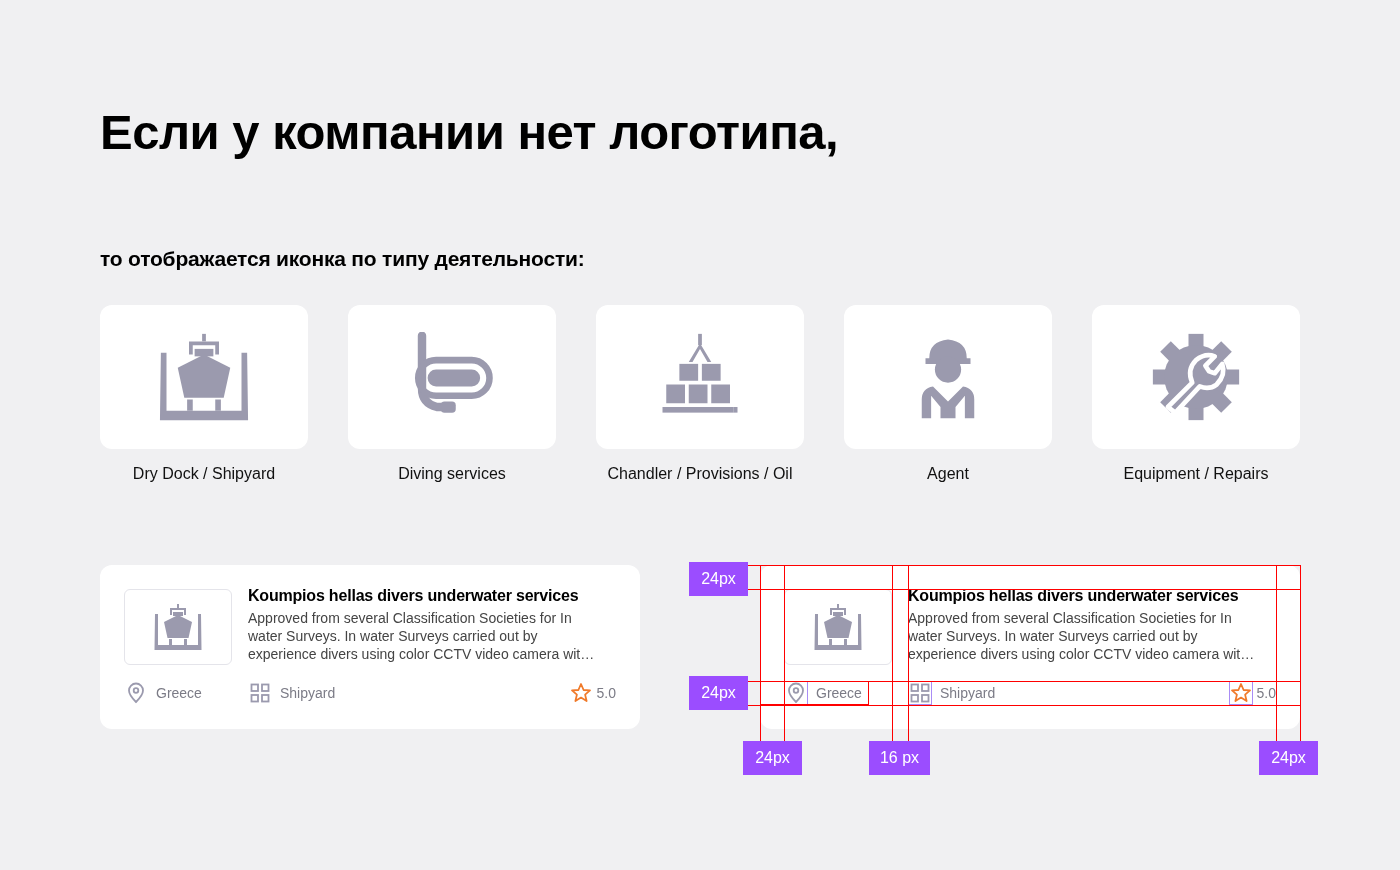 The image size is (1400, 870). Describe the element at coordinates (899, 758) in the screenshot. I see `spacing-label: 16 px` at that location.